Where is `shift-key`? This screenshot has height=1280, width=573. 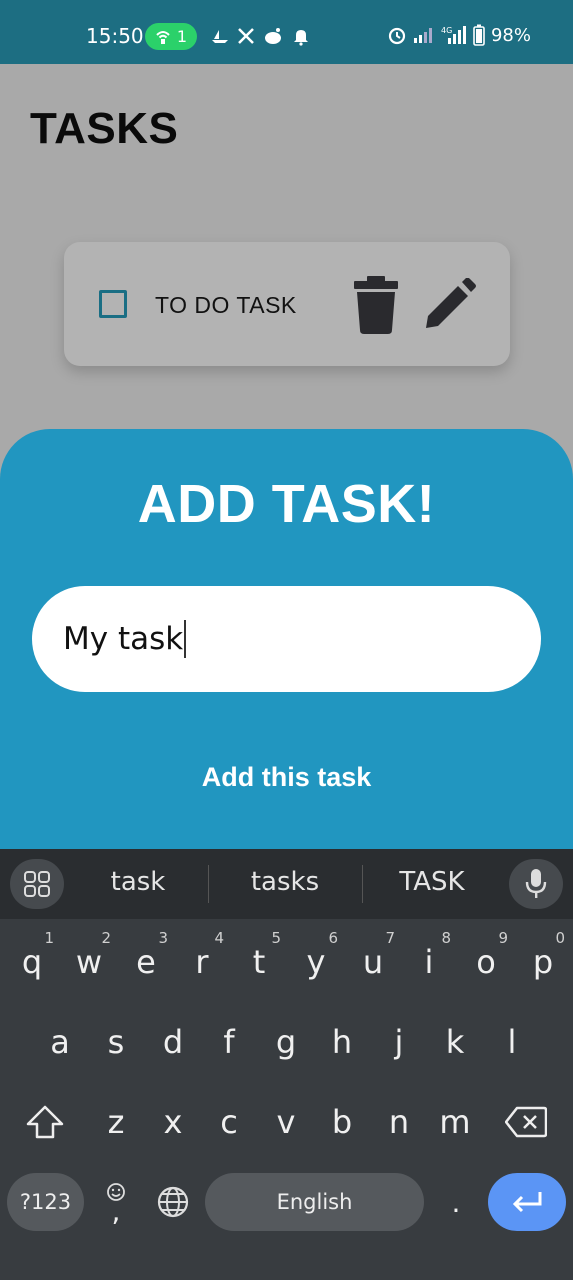 shift-key is located at coordinates (45, 1122).